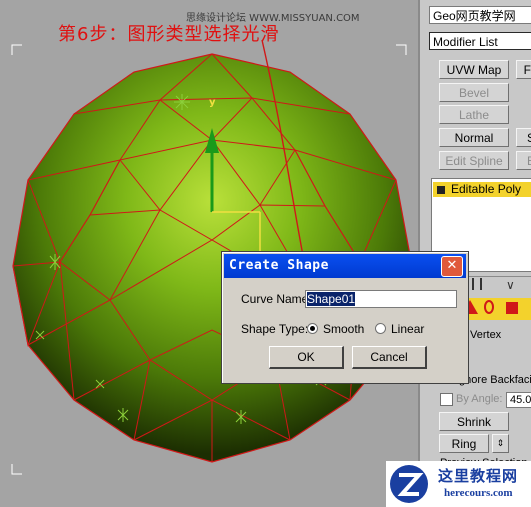  I want to click on by-angle-checkbox, so click(446, 399).